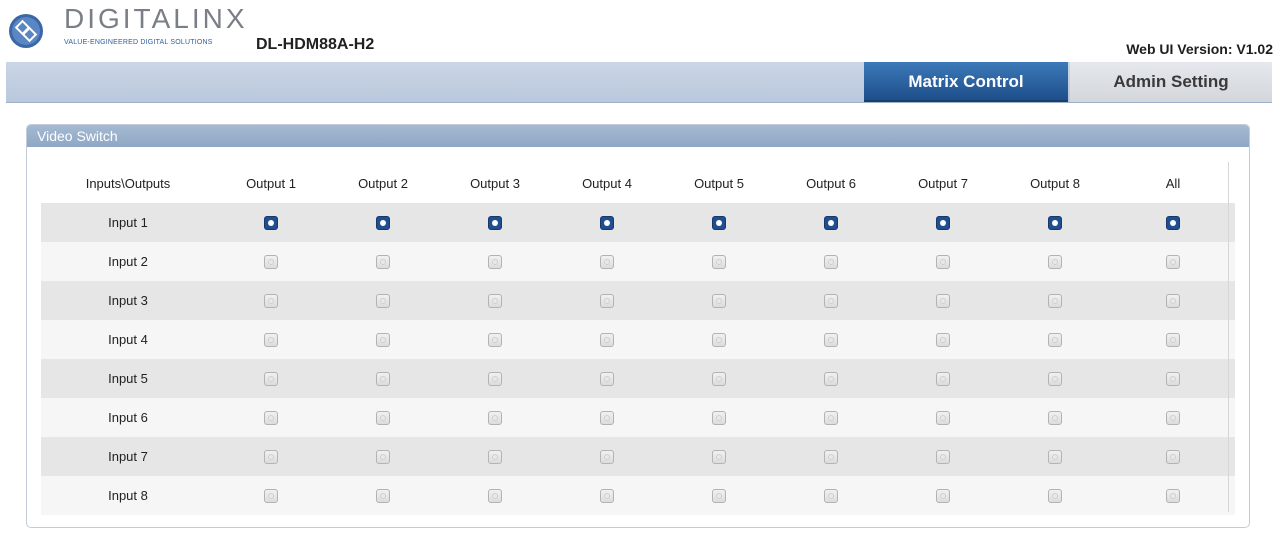 The height and width of the screenshot is (541, 1283). What do you see at coordinates (1173, 183) in the screenshot?
I see `column-header-all: All` at bounding box center [1173, 183].